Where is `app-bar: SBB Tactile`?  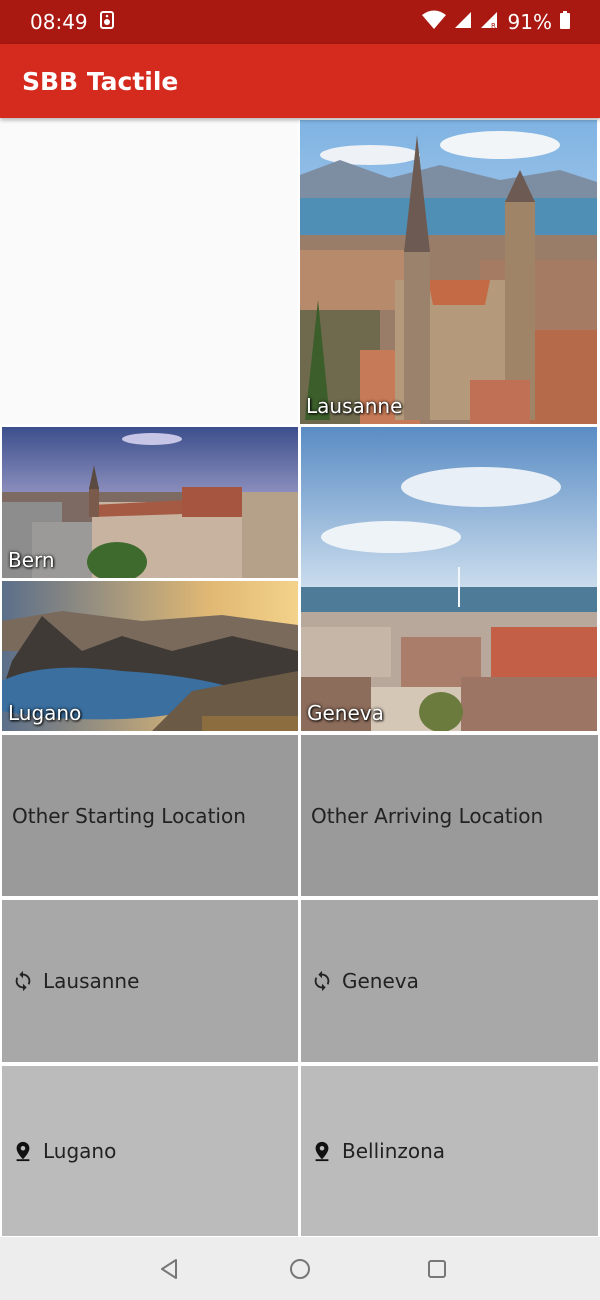
app-bar: SBB Tactile is located at coordinates (300, 81).